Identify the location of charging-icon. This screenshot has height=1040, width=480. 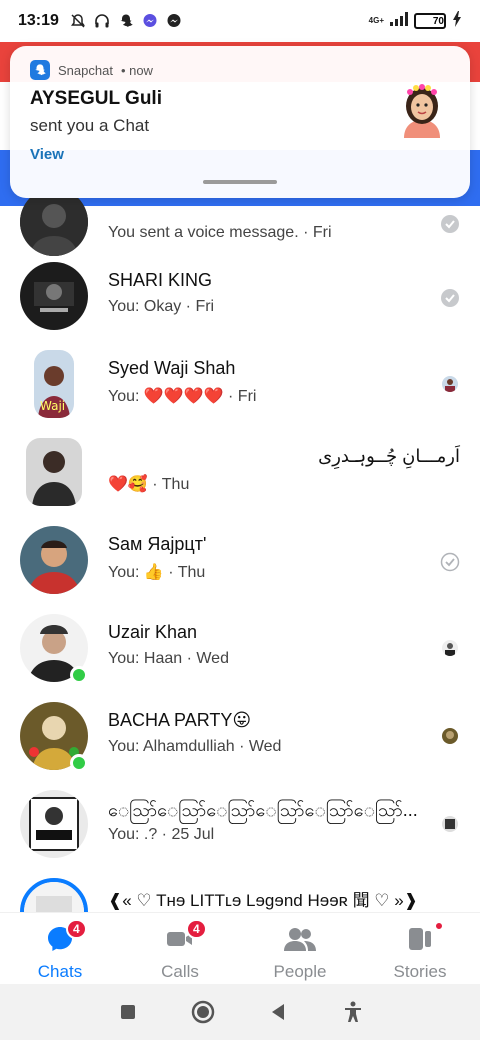
(457, 21).